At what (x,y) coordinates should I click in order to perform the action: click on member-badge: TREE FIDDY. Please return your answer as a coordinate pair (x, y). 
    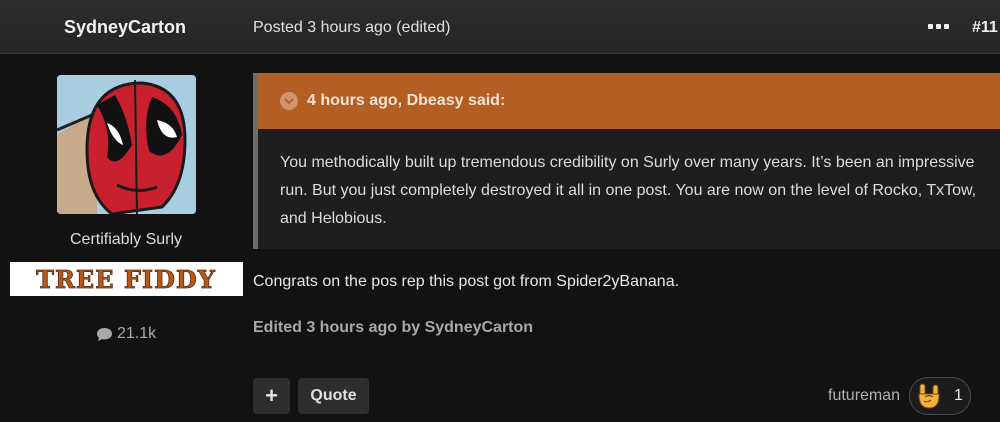
    Looking at the image, I should click on (126, 279).